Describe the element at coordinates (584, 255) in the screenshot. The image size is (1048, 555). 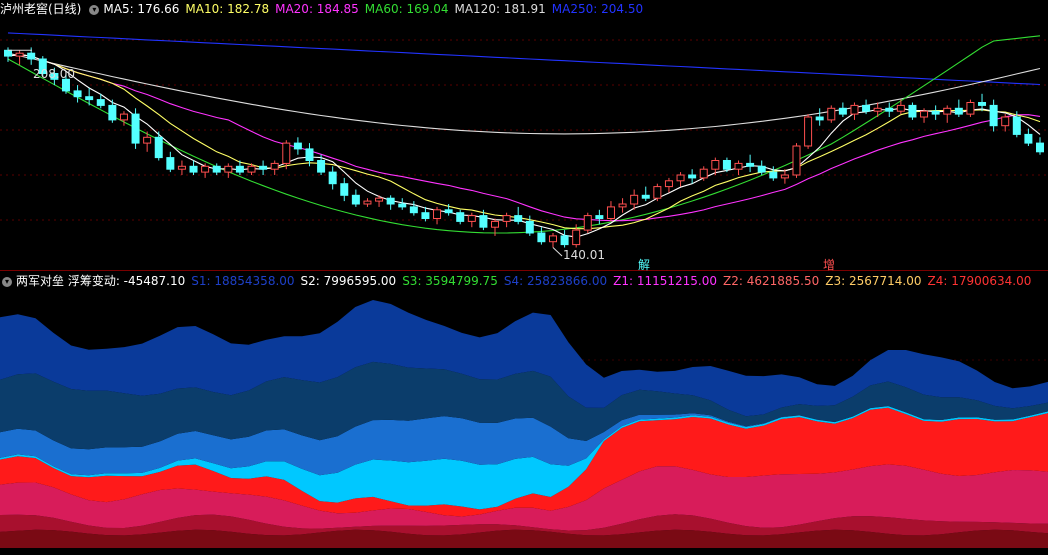
I see `low-price-label: 140.01` at that location.